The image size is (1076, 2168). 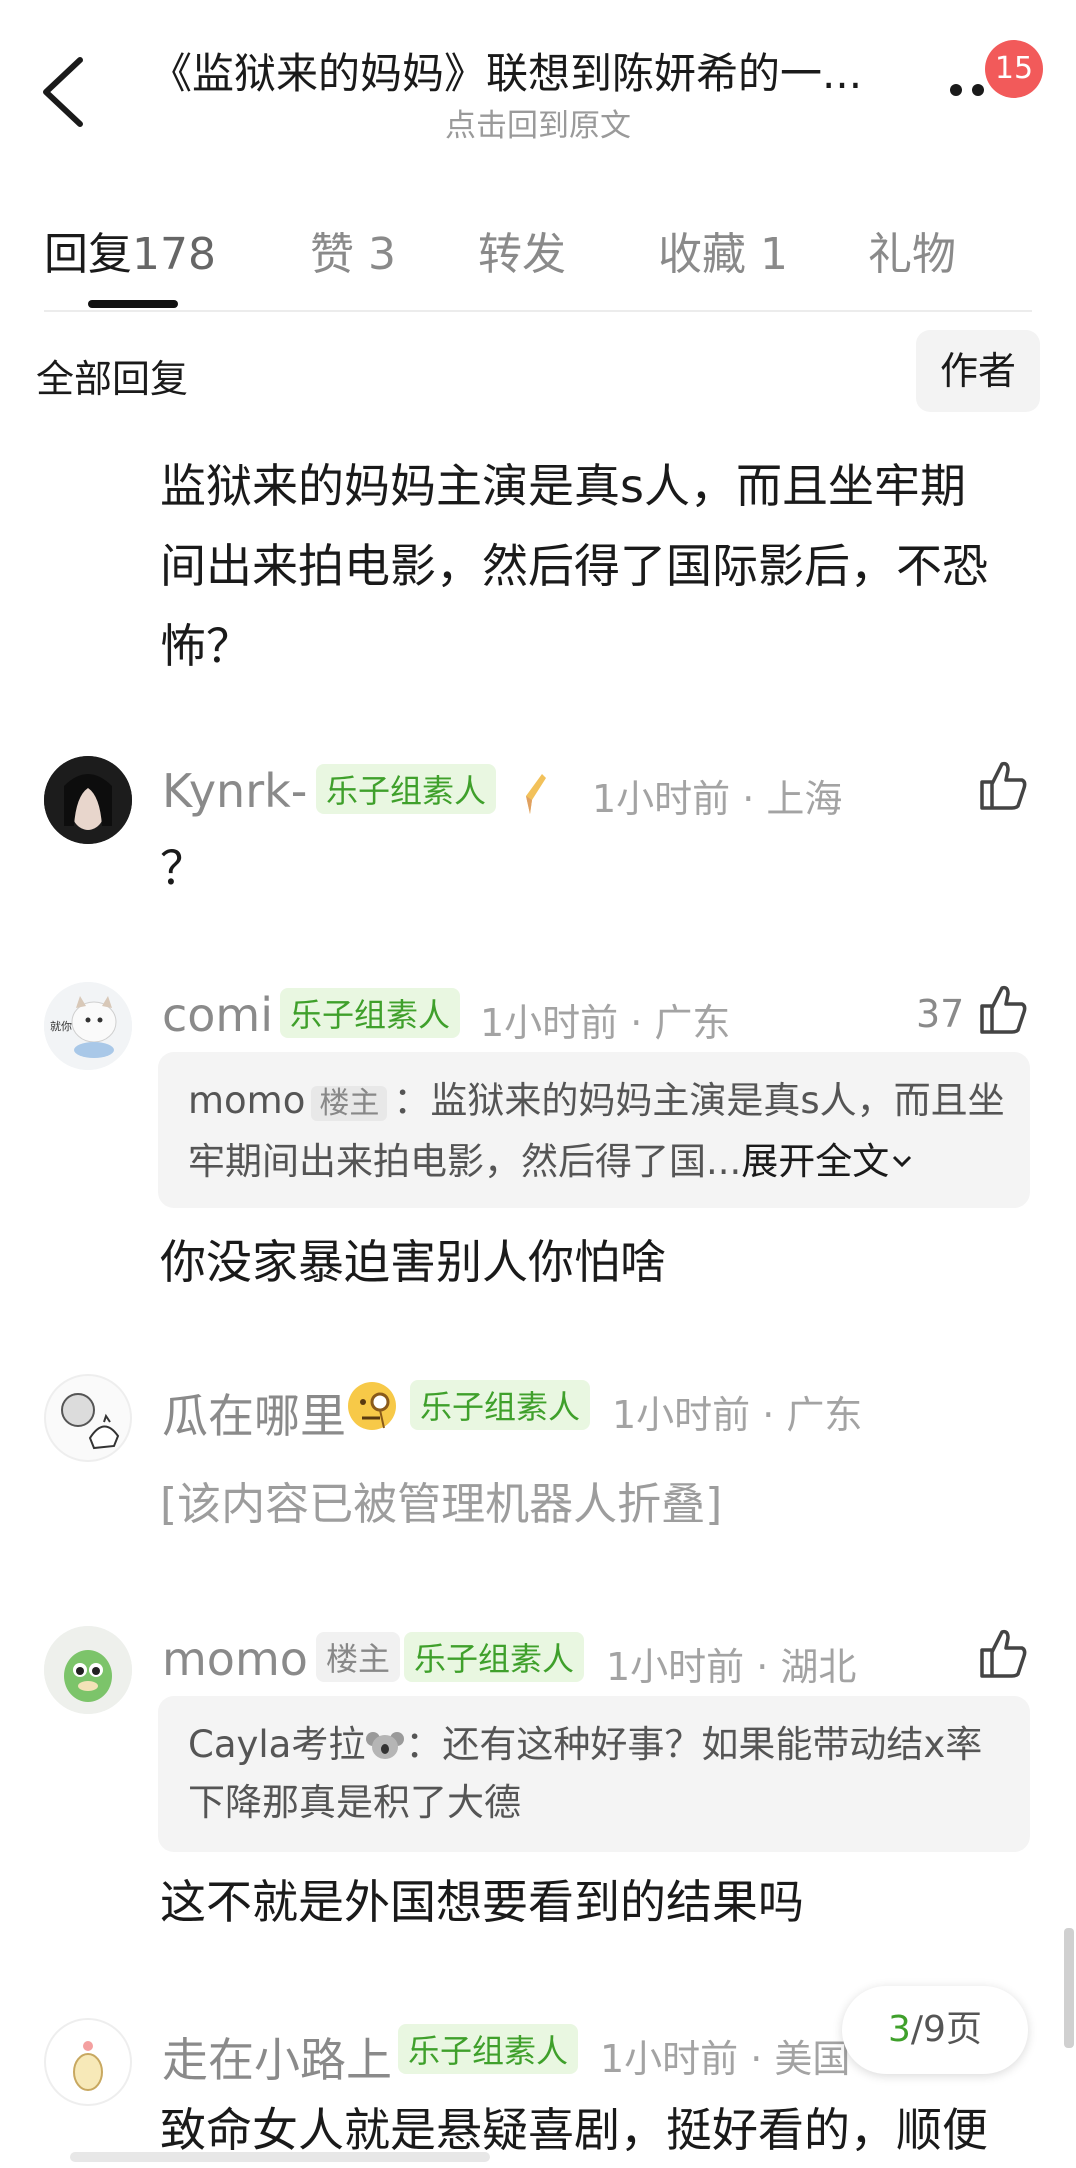 What do you see at coordinates (133, 304) in the screenshot?
I see `active-tab-indicator` at bounding box center [133, 304].